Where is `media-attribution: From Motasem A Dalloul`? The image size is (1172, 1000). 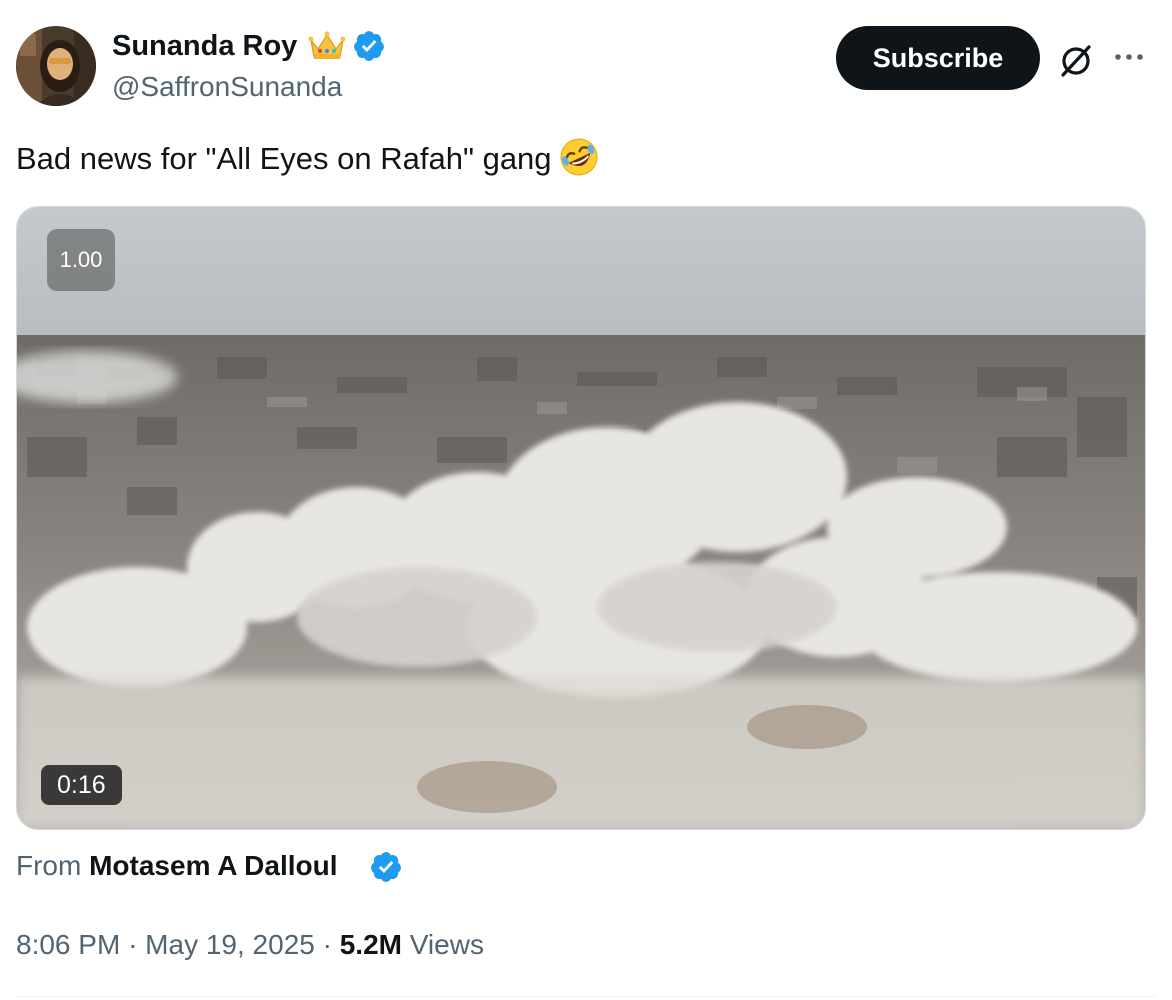
media-attribution: From Motasem A Dalloul is located at coordinates (177, 866).